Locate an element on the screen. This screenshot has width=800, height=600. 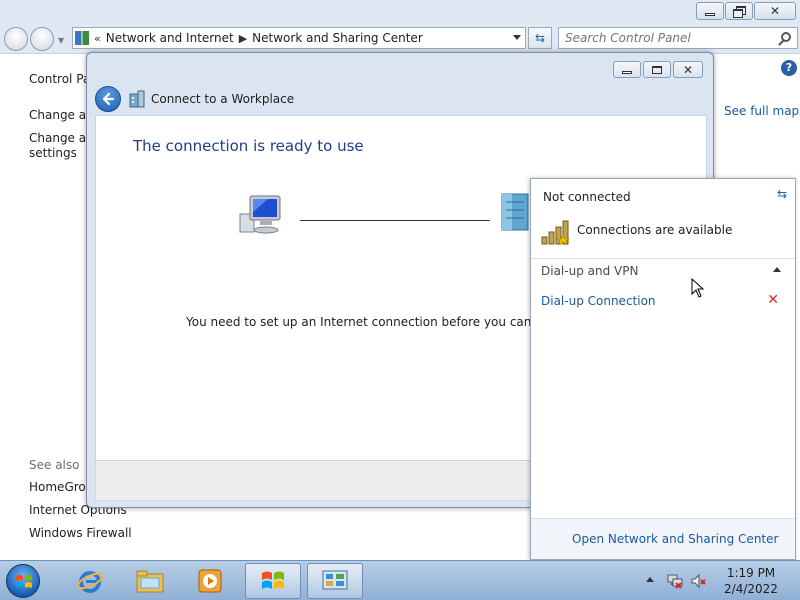
restore-button is located at coordinates (739, 11).